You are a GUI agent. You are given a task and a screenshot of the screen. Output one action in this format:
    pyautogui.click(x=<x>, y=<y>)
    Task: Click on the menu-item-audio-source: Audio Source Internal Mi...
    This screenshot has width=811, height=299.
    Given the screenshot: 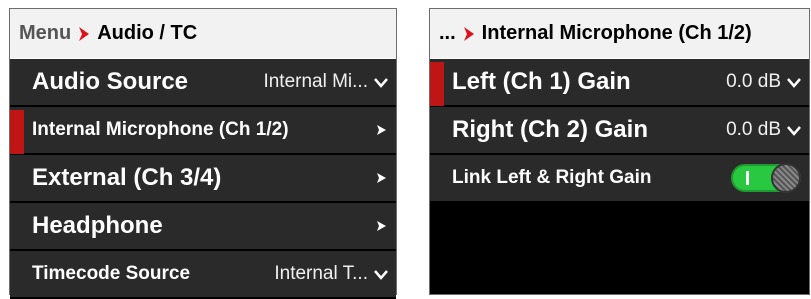 What is the action you would take?
    pyautogui.click(x=203, y=83)
    